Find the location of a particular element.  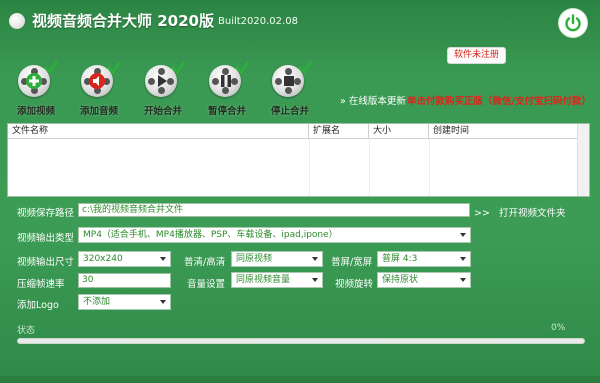

column-header: 大小 is located at coordinates (399, 131).